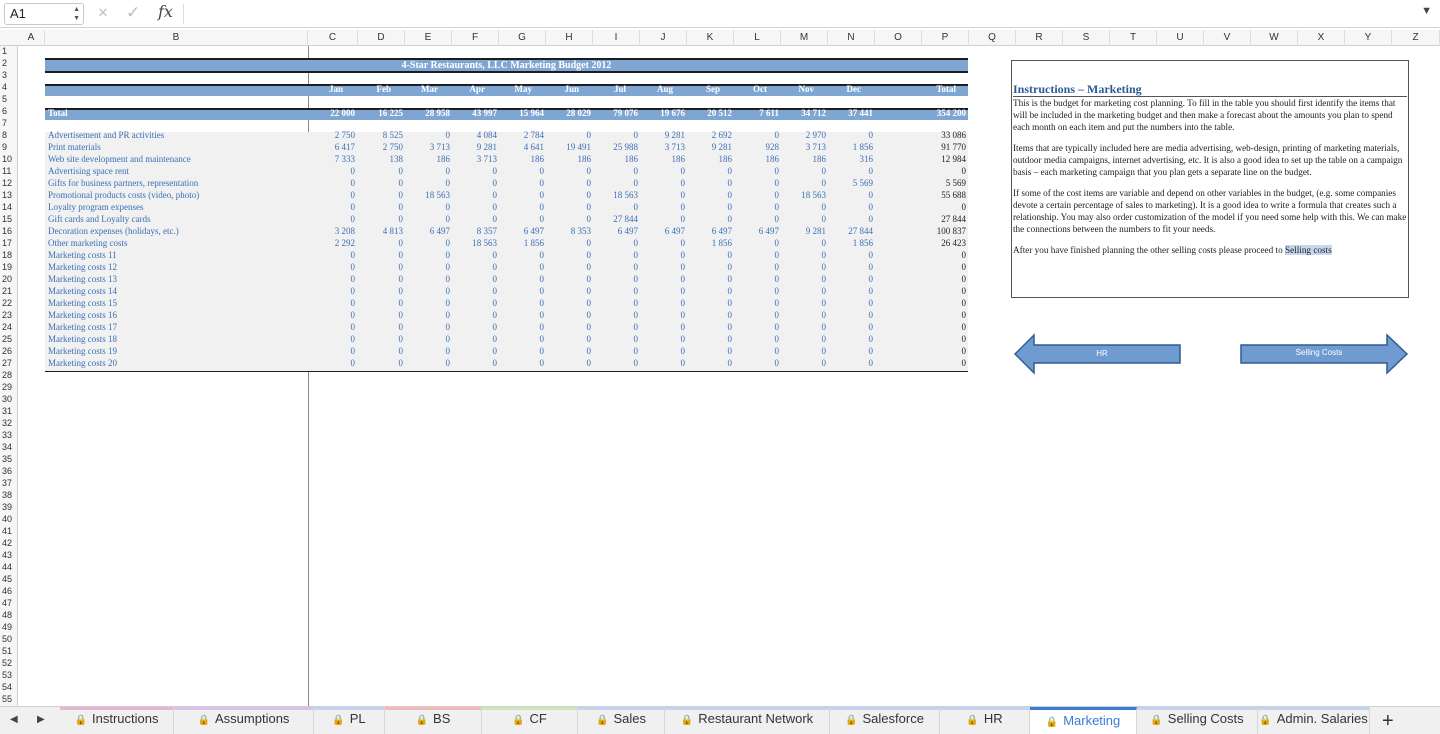 The height and width of the screenshot is (734, 1440). Describe the element at coordinates (710, 38) in the screenshot. I see `column-header-k: K` at that location.